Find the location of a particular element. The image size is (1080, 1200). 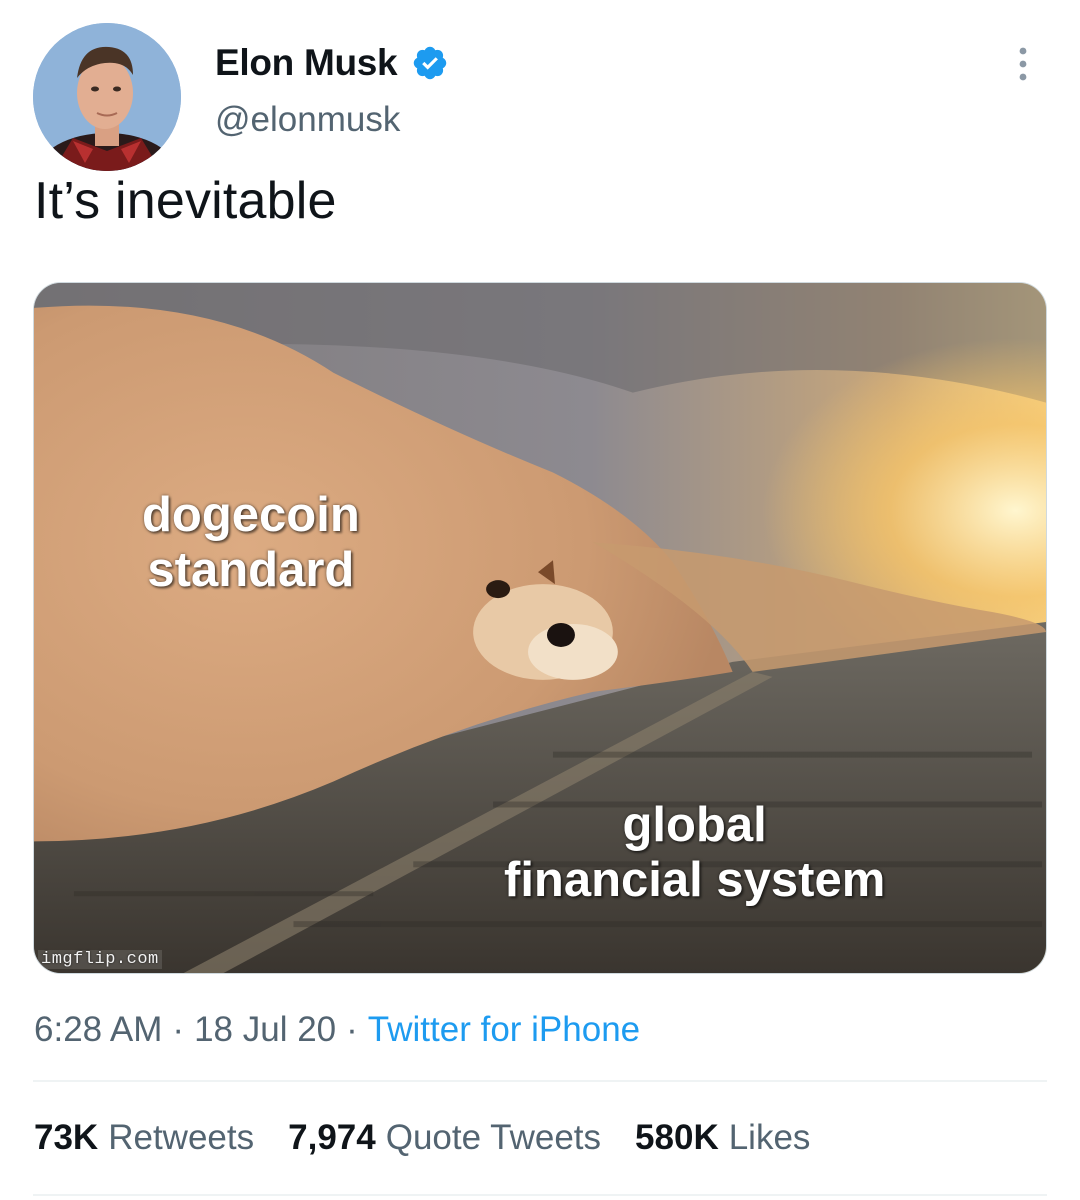

likes-count: 580K is located at coordinates (677, 1137).